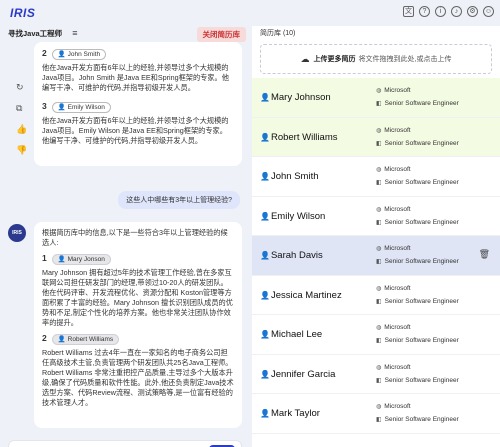  I want to click on candidate-name: Emily Wilson, so click(298, 216).